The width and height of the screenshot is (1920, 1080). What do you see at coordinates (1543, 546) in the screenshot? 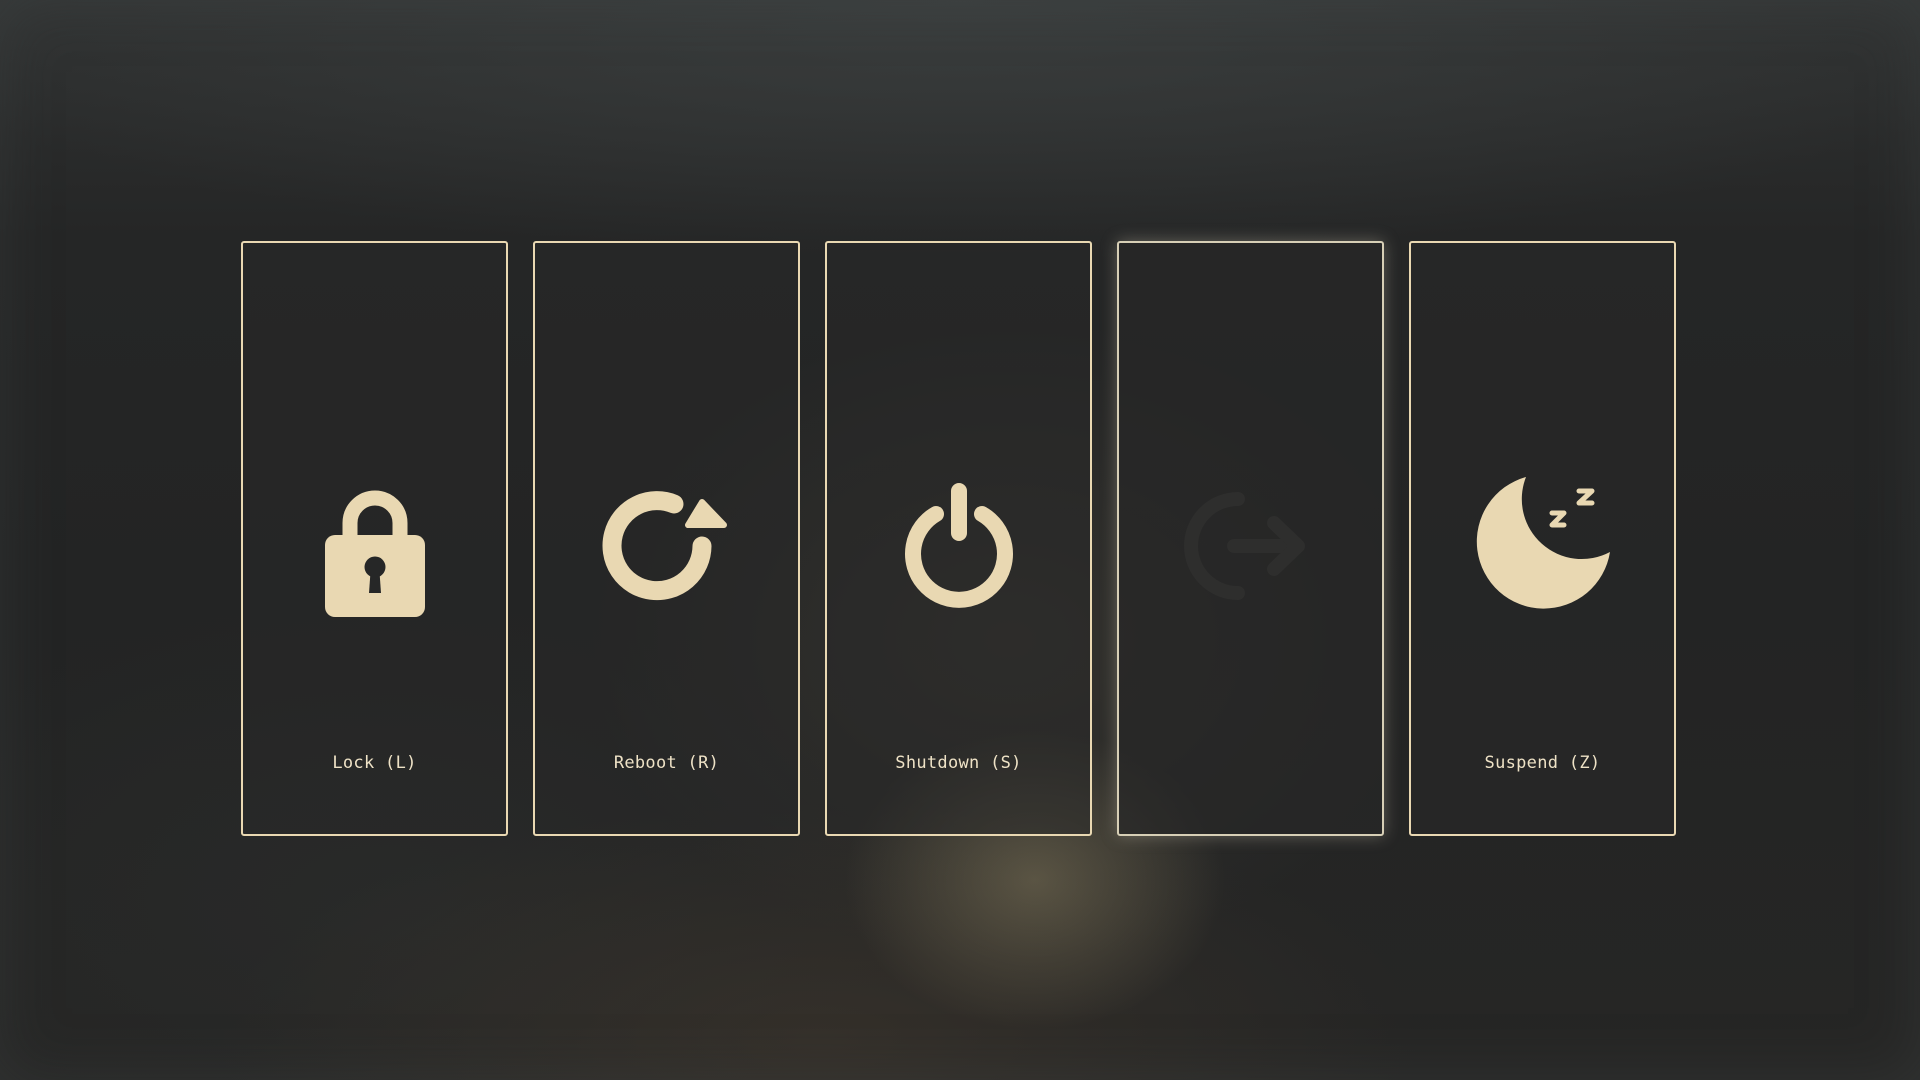
I see `sleep-moon-icon` at bounding box center [1543, 546].